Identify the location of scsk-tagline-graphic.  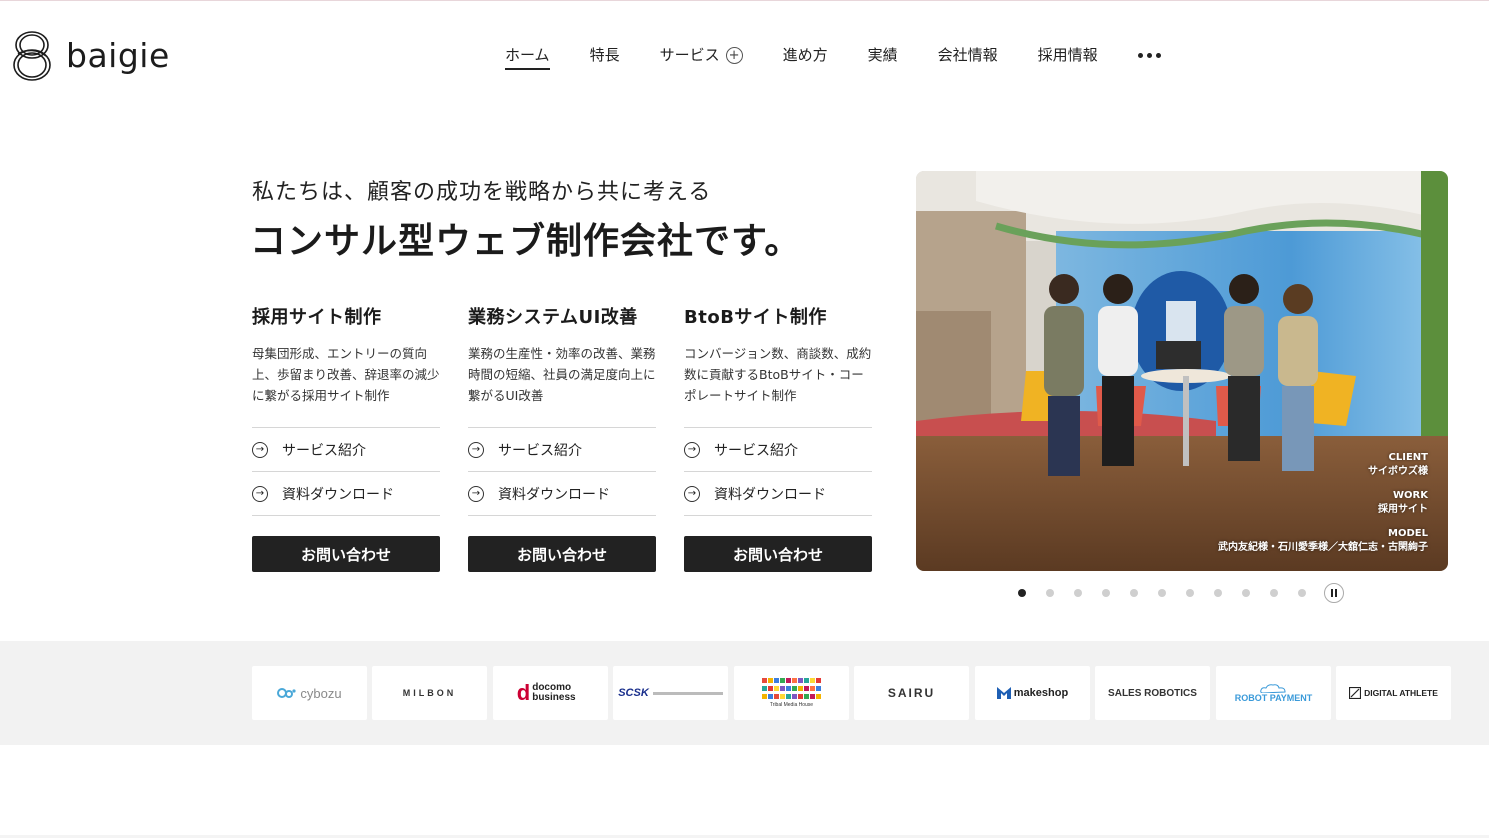
(687, 693).